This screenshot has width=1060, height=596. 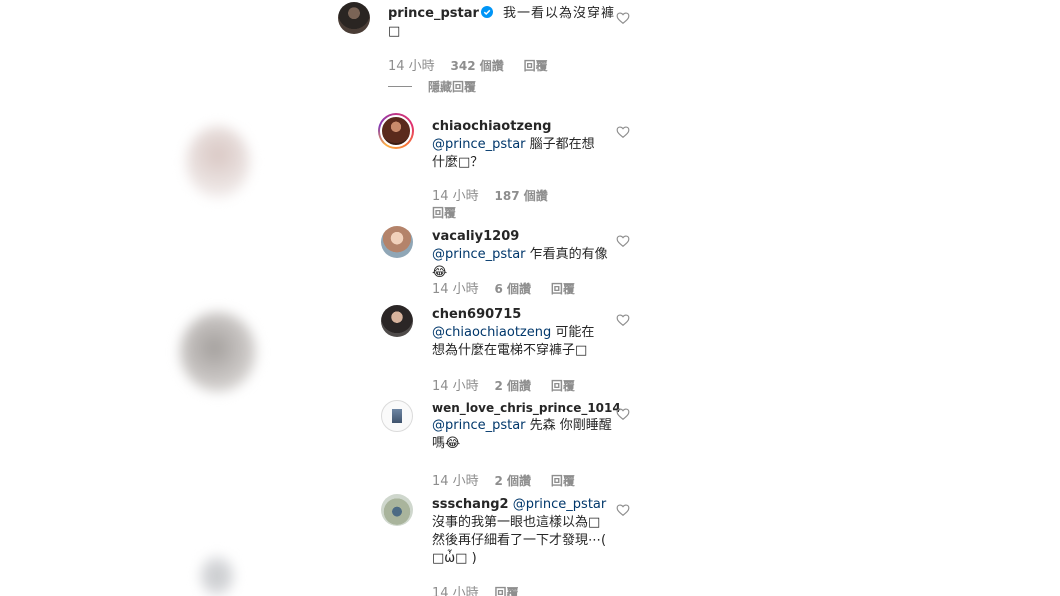 I want to click on comment-body: prince_pstar 我一看以為沒穿褲□, so click(x=503, y=23).